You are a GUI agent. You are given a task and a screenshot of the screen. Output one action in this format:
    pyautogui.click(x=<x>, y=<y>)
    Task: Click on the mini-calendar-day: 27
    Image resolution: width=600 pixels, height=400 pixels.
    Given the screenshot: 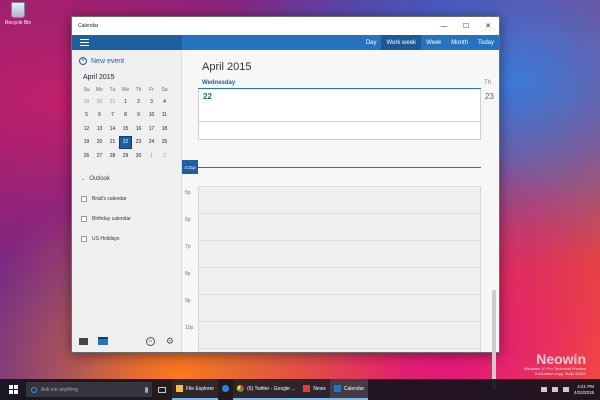 What is the action you would take?
    pyautogui.click(x=99, y=156)
    